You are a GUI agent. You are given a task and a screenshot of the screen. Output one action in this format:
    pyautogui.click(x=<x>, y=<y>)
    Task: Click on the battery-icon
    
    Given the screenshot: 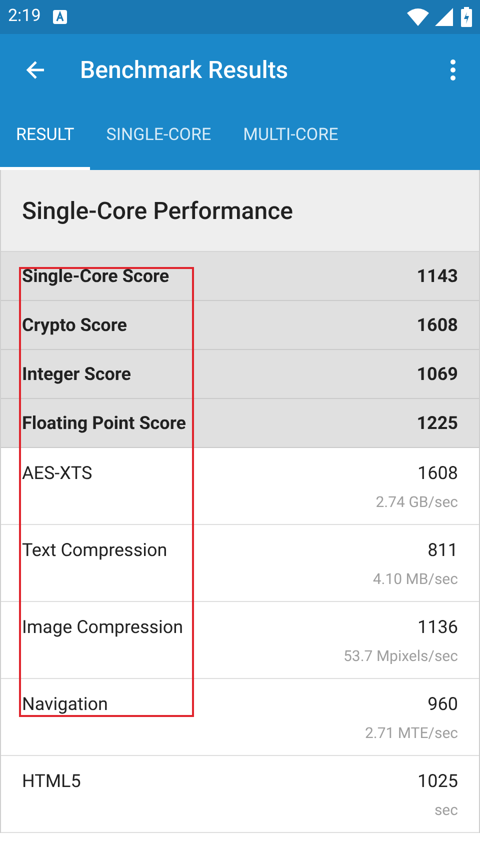 What is the action you would take?
    pyautogui.click(x=466, y=17)
    